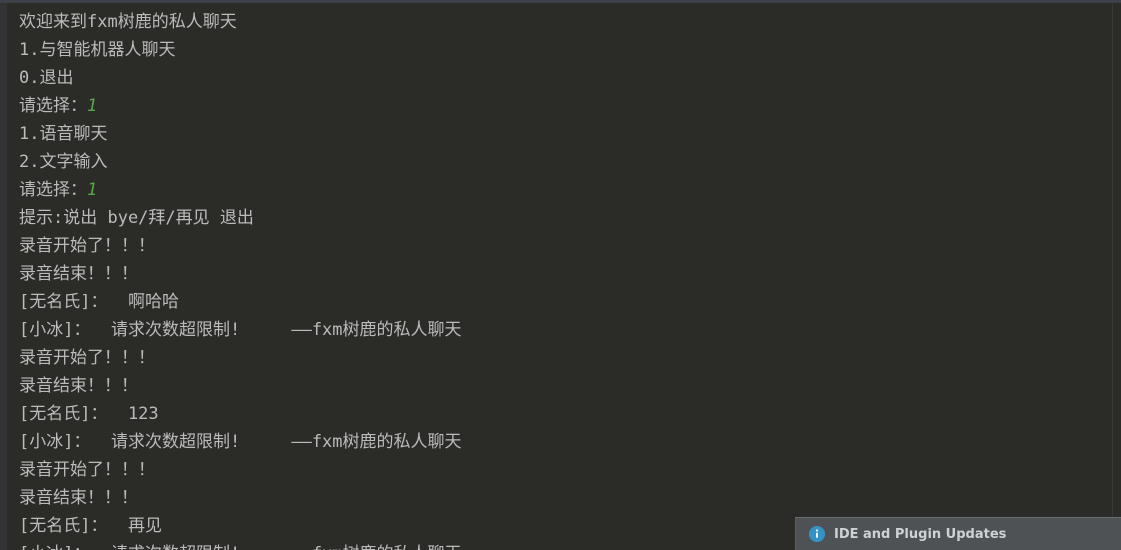 This screenshot has width=1121, height=550. I want to click on console-line: 提示:说出 bye/拜/再见 退出, so click(136, 218).